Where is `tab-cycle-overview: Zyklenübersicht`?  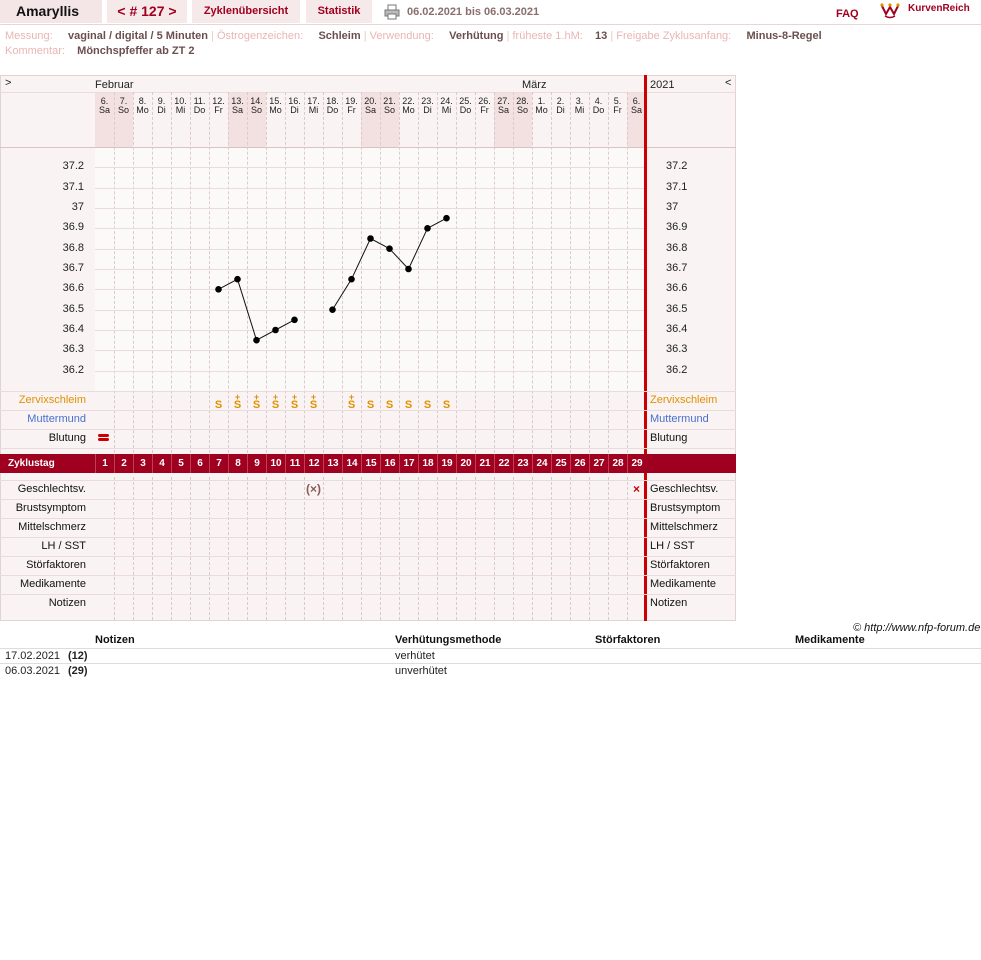 tab-cycle-overview: Zyklenübersicht is located at coordinates (246, 11).